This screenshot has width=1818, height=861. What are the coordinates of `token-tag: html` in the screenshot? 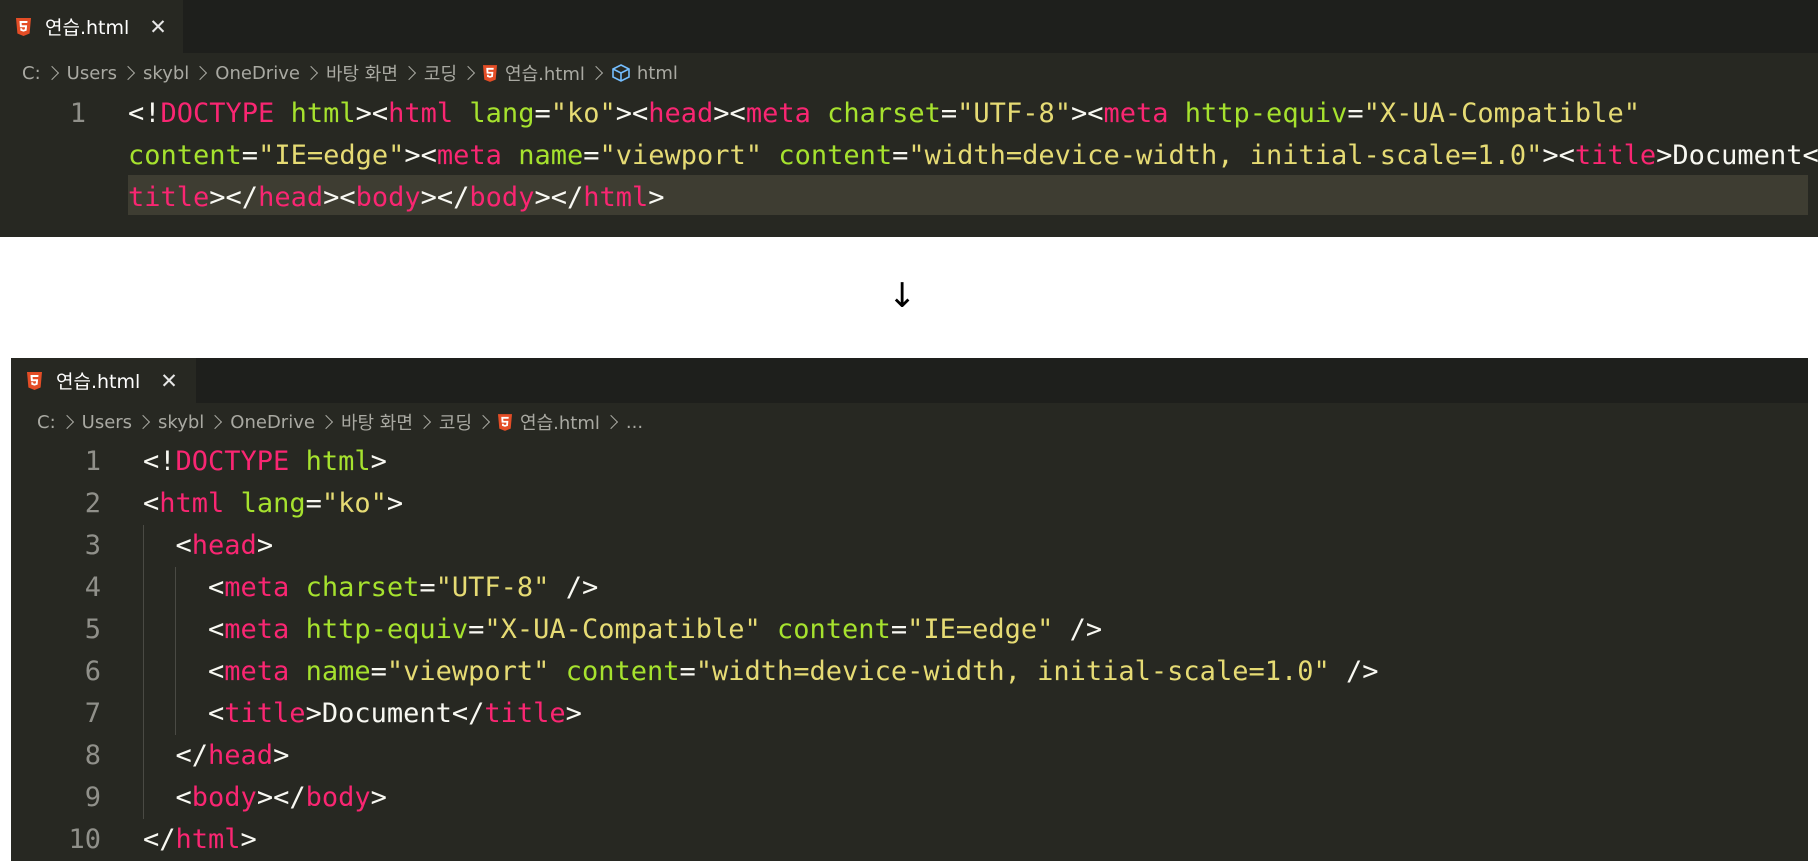 It's located at (616, 197).